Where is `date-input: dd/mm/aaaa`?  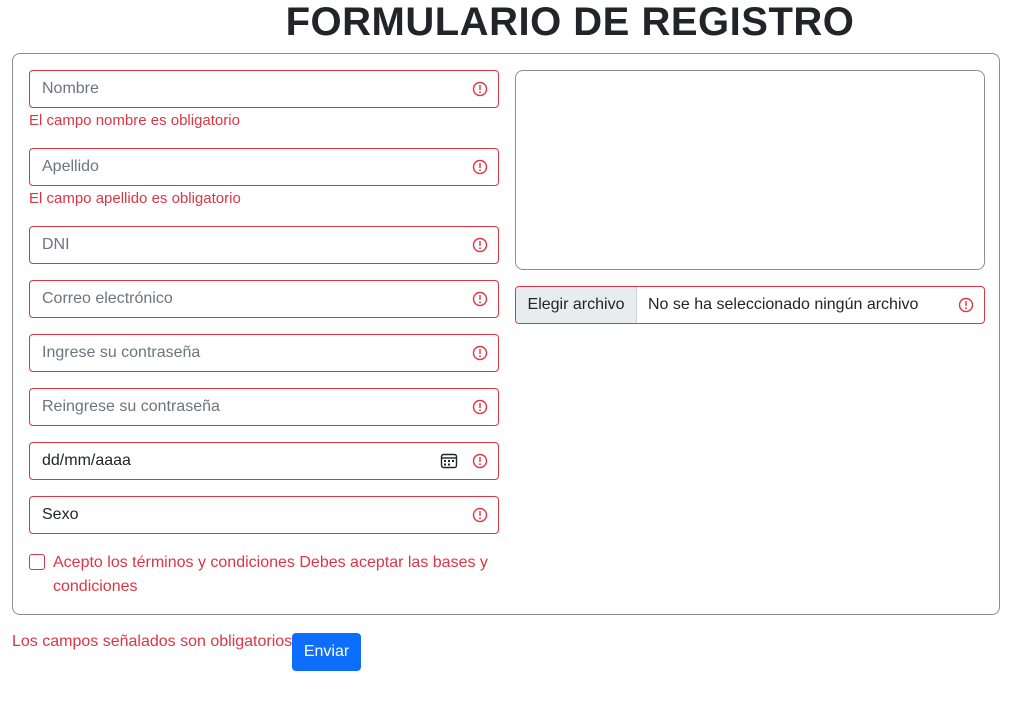
date-input: dd/mm/aaaa is located at coordinates (264, 461).